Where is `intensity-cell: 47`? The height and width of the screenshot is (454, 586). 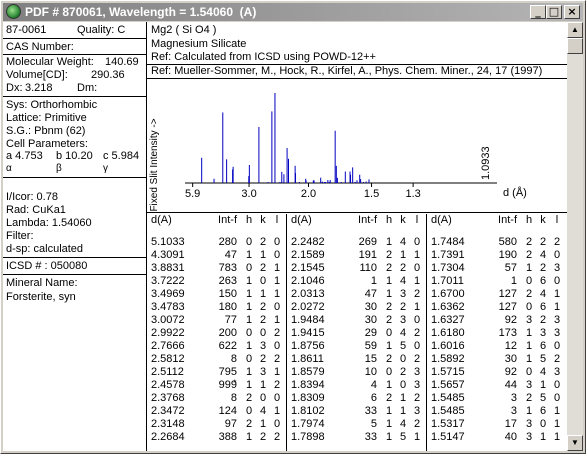
intensity-cell: 47 is located at coordinates (230, 255).